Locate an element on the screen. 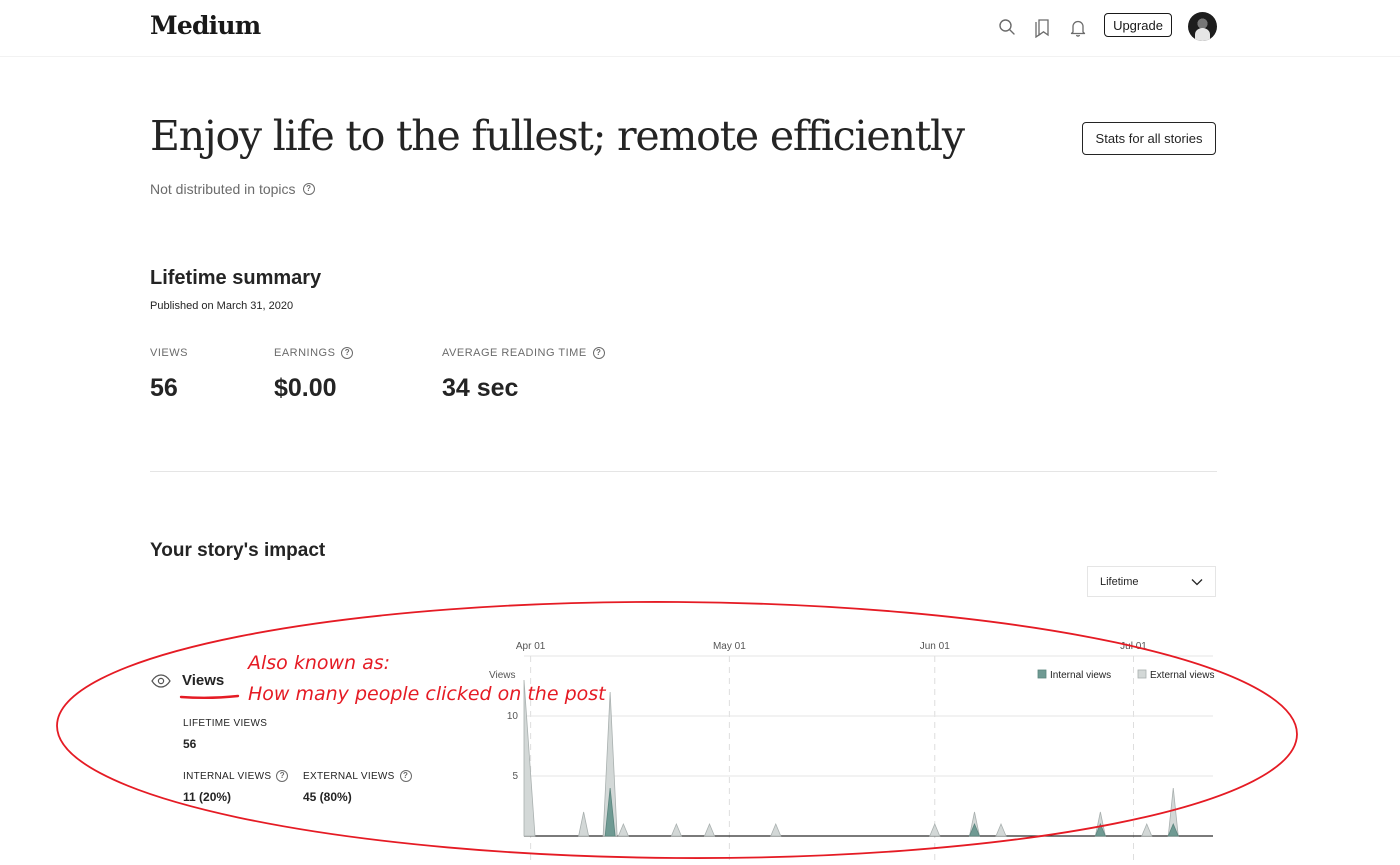 This screenshot has height=865, width=1400. earnings-help-icon: ? is located at coordinates (347, 353).